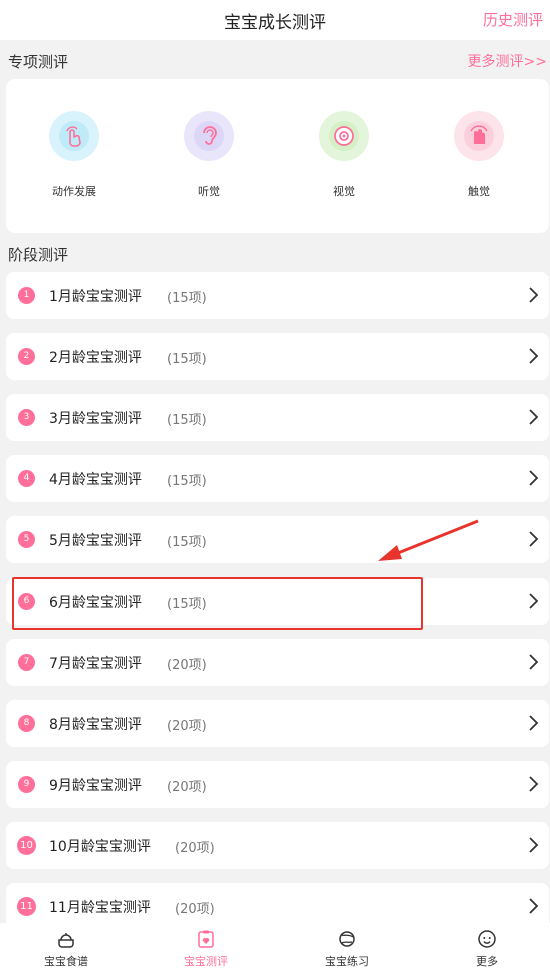 The width and height of the screenshot is (550, 970). What do you see at coordinates (26, 417) in the screenshot?
I see `stage-number-badge: 3` at bounding box center [26, 417].